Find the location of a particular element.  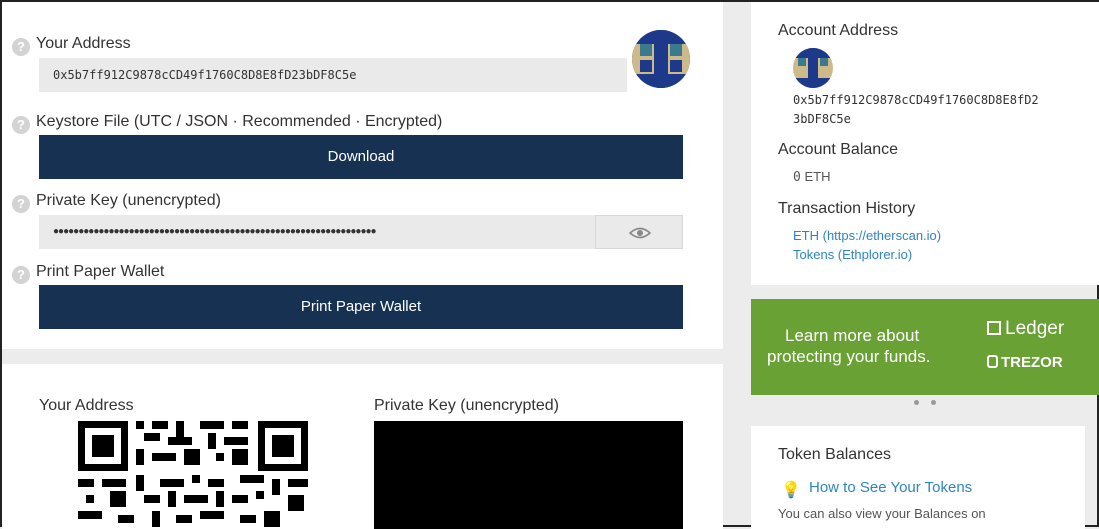

promo-text-line1: Learn more about is located at coordinates (852, 335).